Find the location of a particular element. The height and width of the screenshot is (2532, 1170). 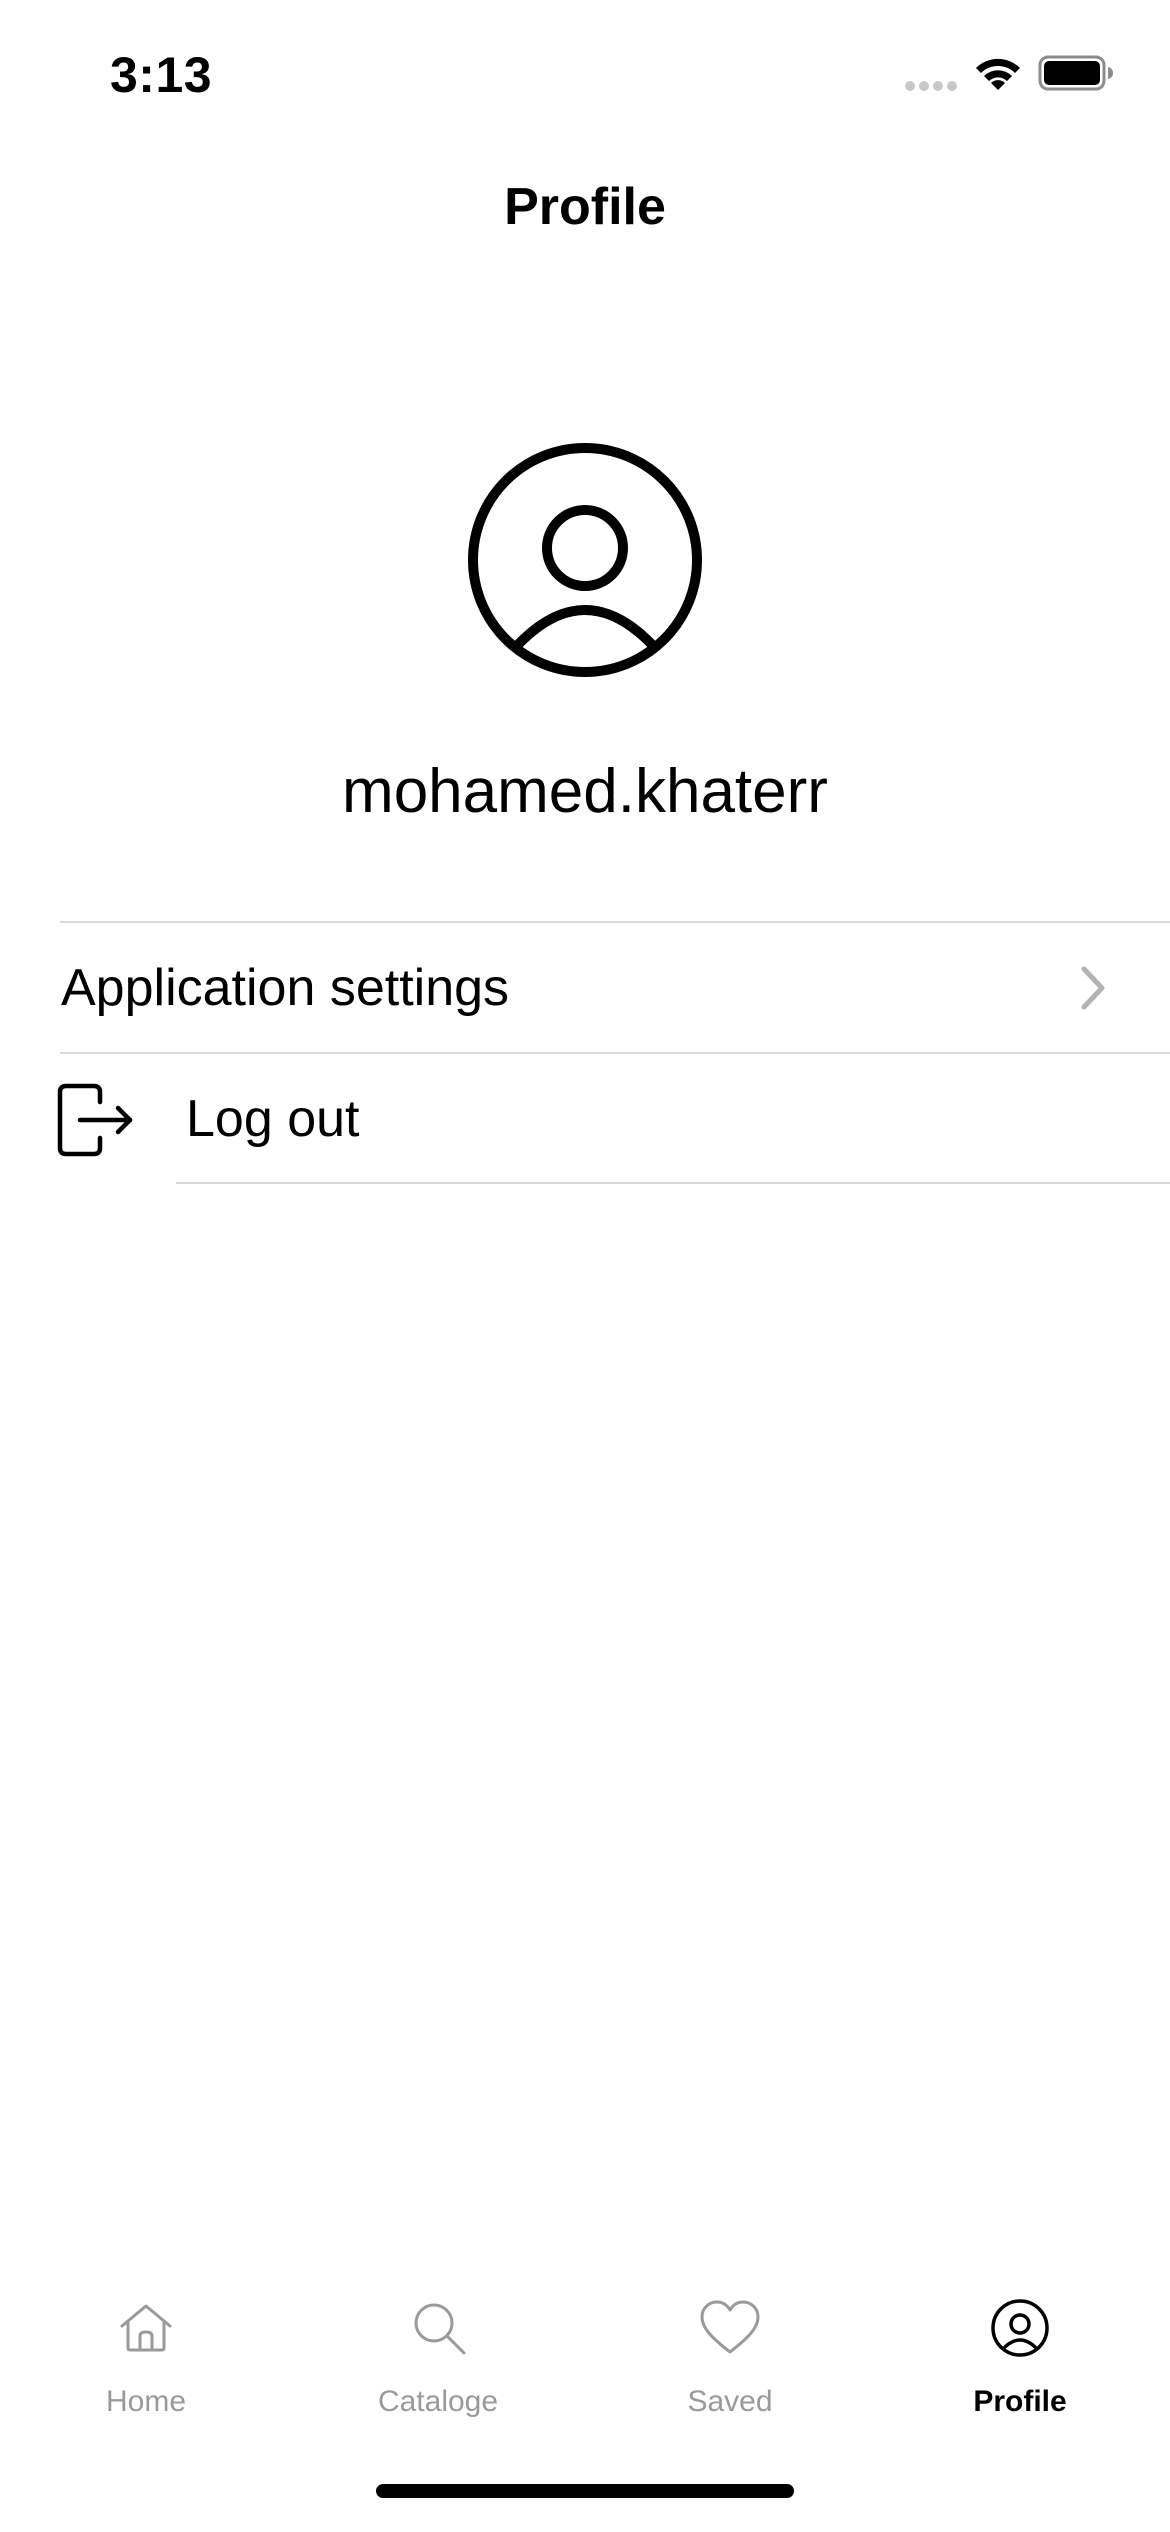

search-icon is located at coordinates (440, 2329).